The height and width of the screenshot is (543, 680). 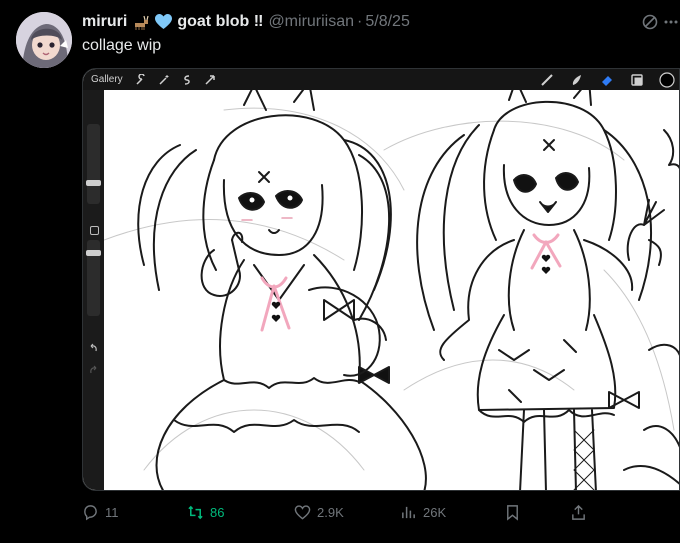 I want to click on selection-icon, so click(x=187, y=80).